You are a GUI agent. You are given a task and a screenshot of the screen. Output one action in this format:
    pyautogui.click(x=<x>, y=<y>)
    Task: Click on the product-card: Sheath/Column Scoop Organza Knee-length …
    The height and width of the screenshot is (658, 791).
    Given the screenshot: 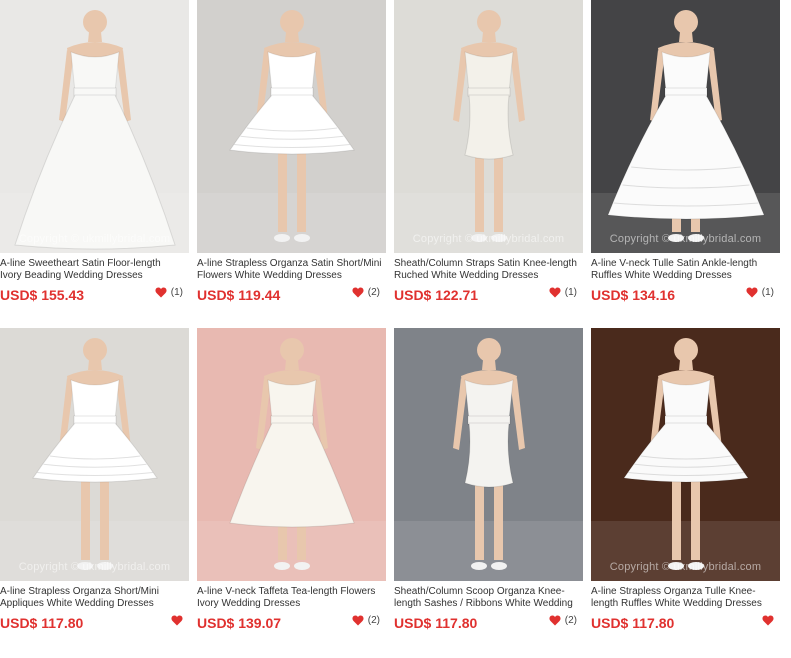 What is the action you would take?
    pyautogui.click(x=488, y=480)
    